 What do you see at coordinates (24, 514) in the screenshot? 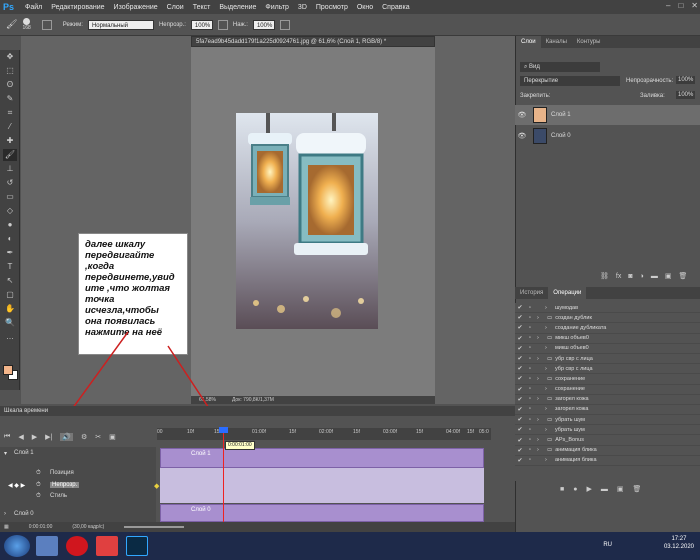
I see `timeline-layer-bottom: Слой 0` at bounding box center [24, 514].